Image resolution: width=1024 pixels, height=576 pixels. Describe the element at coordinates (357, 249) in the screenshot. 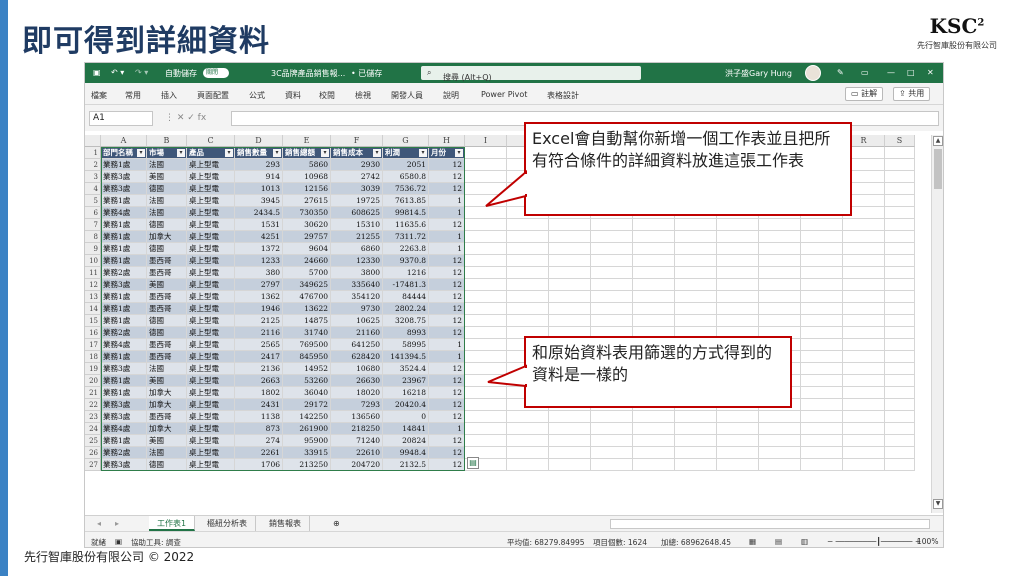

I see `table-cell: 6860` at that location.